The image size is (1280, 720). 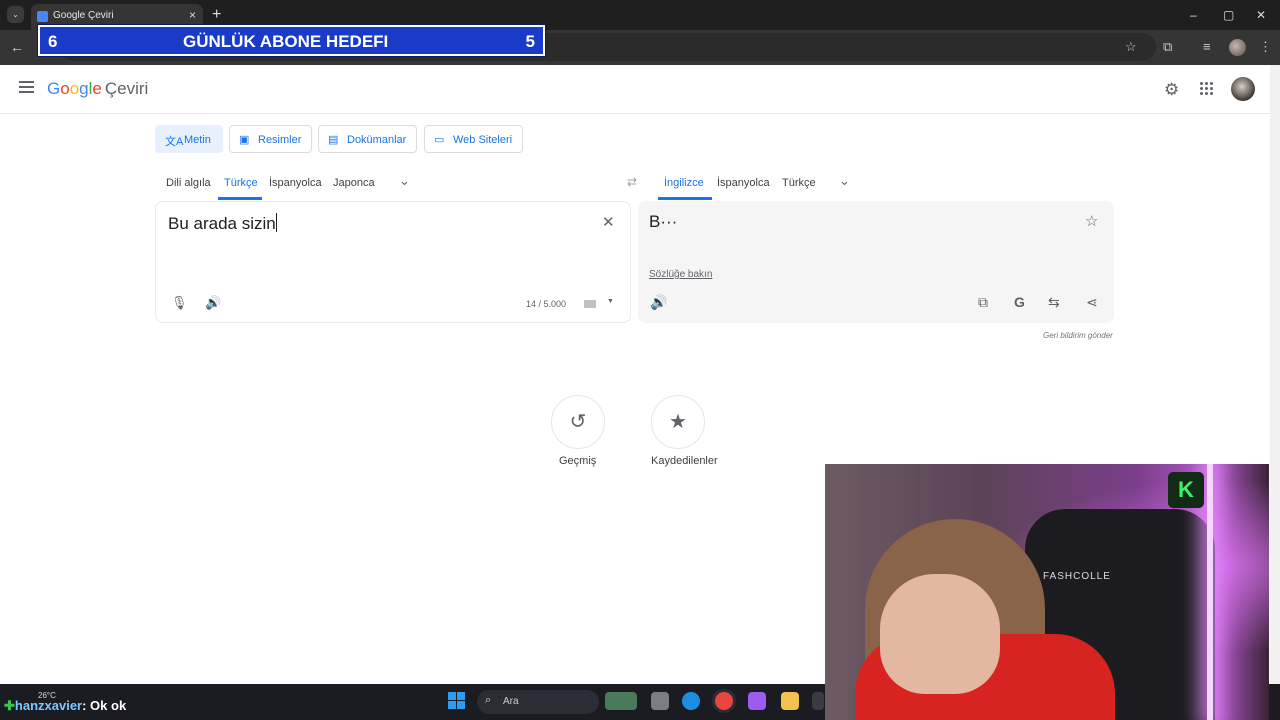 I want to click on settings-gear-icon: ⚙, so click(x=1171, y=90).